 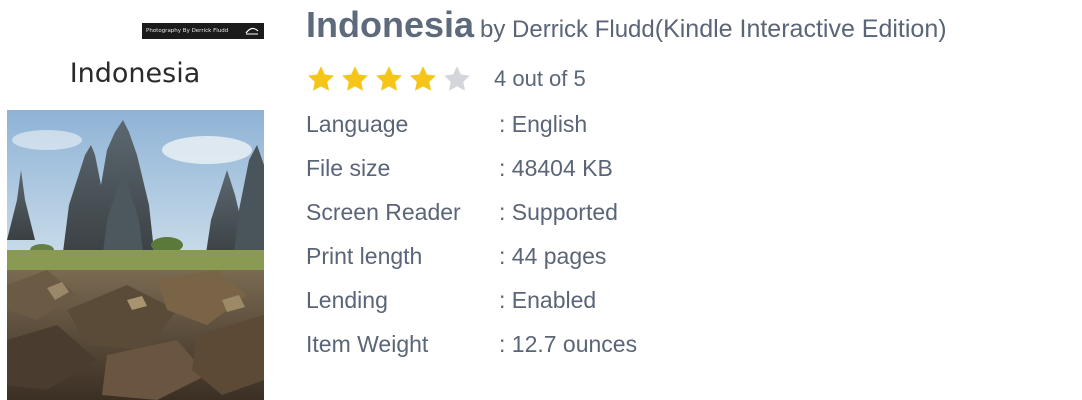 What do you see at coordinates (367, 343) in the screenshot?
I see `detail-label: Item Weight` at bounding box center [367, 343].